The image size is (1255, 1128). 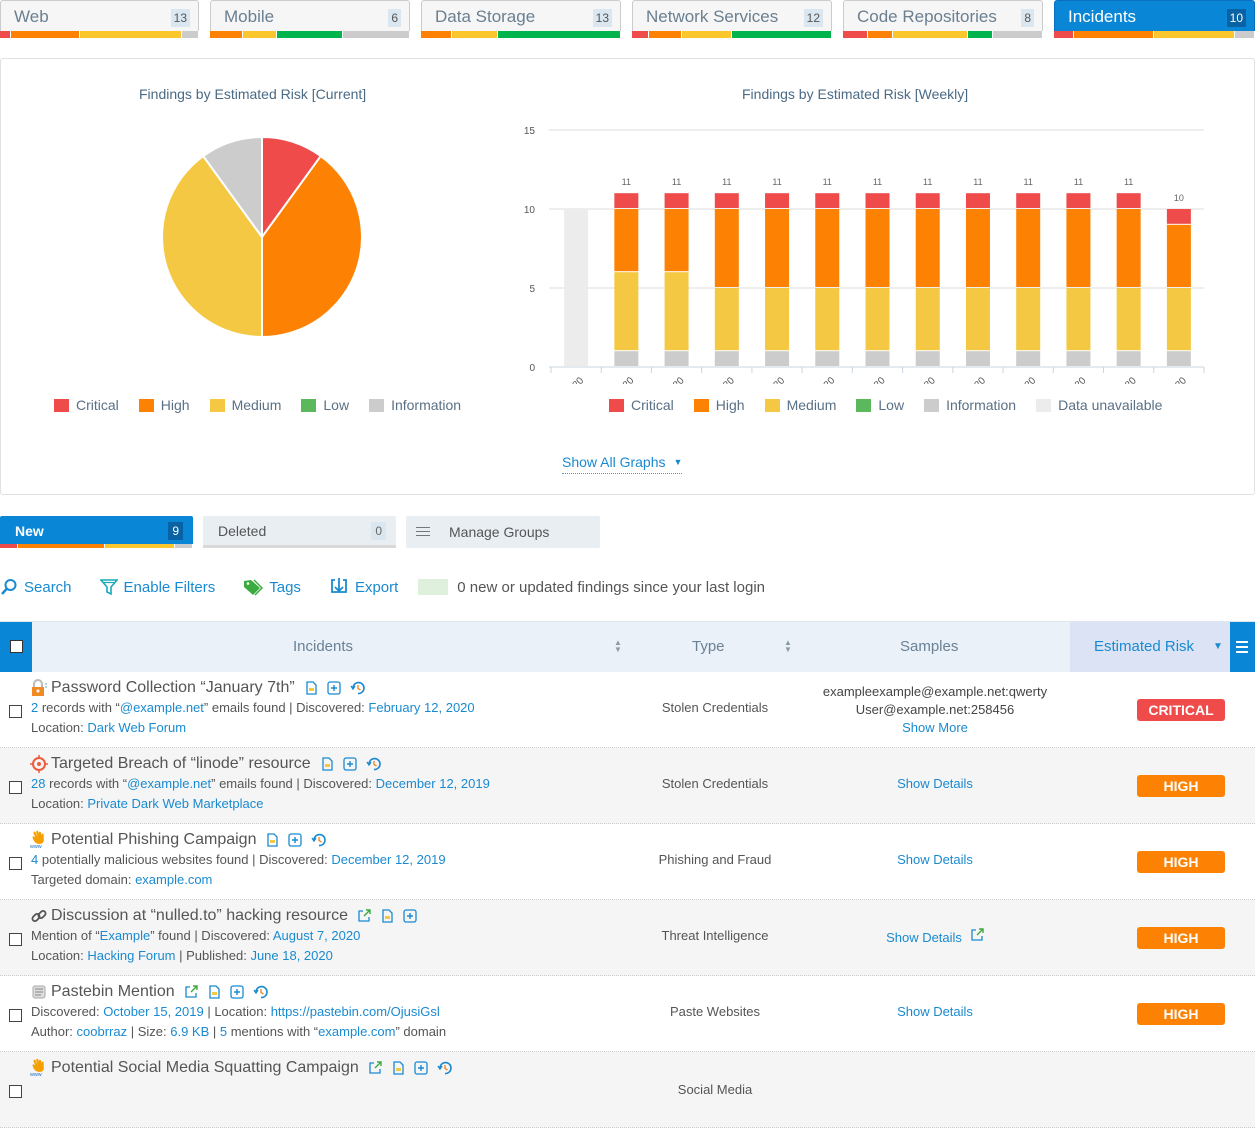 What do you see at coordinates (433, 783) in the screenshot?
I see `detail-link: December 12, 2019` at bounding box center [433, 783].